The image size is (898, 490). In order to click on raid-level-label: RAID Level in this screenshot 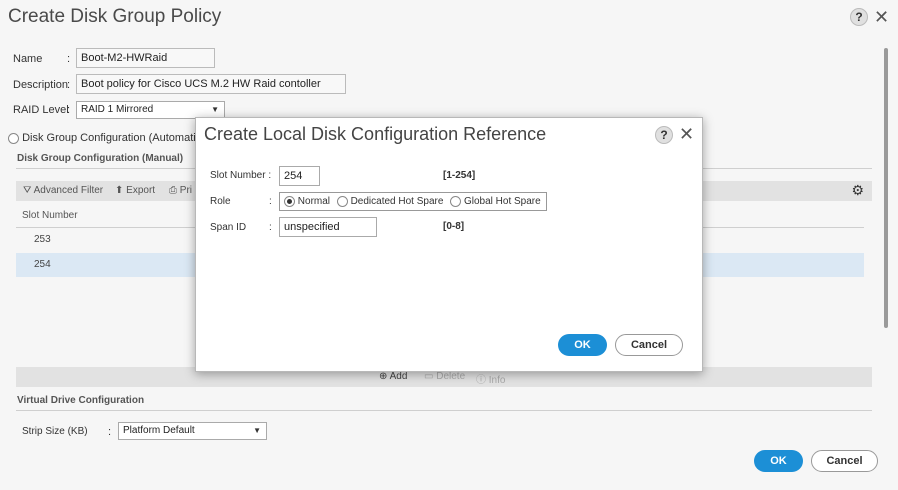, I will do `click(41, 110)`.